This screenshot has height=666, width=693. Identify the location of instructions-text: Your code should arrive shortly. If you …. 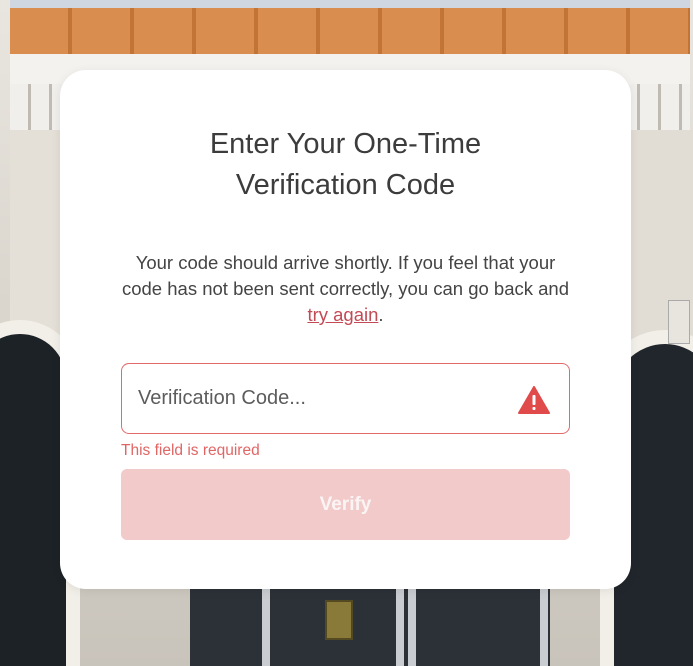
(345, 289).